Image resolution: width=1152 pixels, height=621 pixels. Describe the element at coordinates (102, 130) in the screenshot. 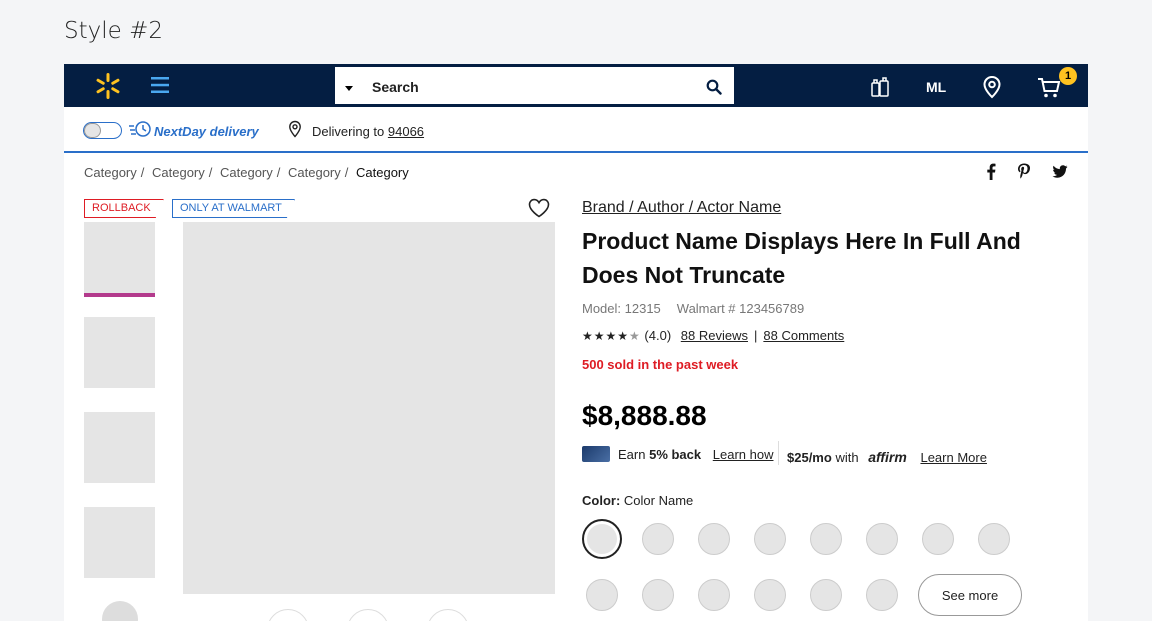

I see `nextday-toggle` at that location.